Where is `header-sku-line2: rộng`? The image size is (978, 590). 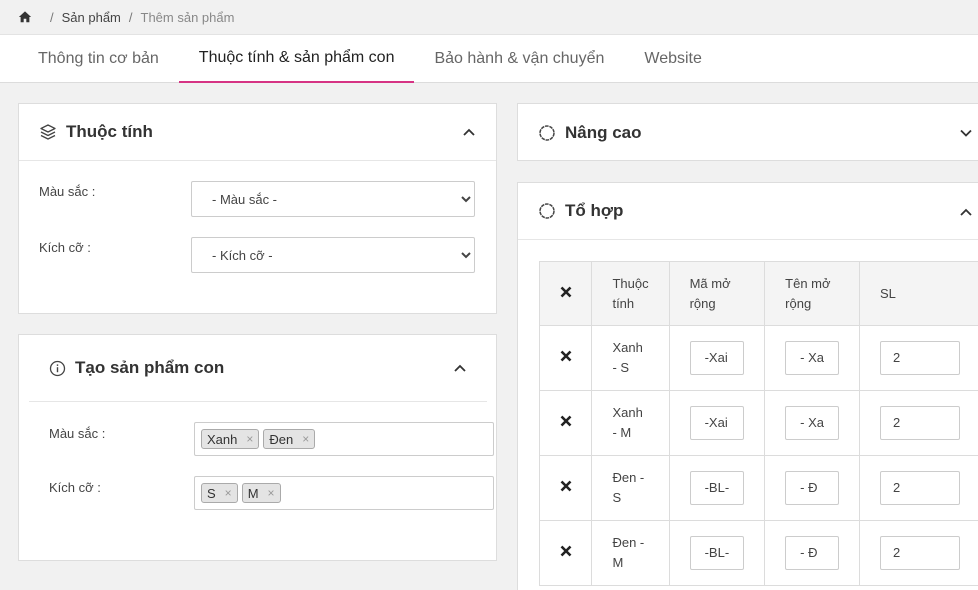 header-sku-line2: rộng is located at coordinates (702, 303).